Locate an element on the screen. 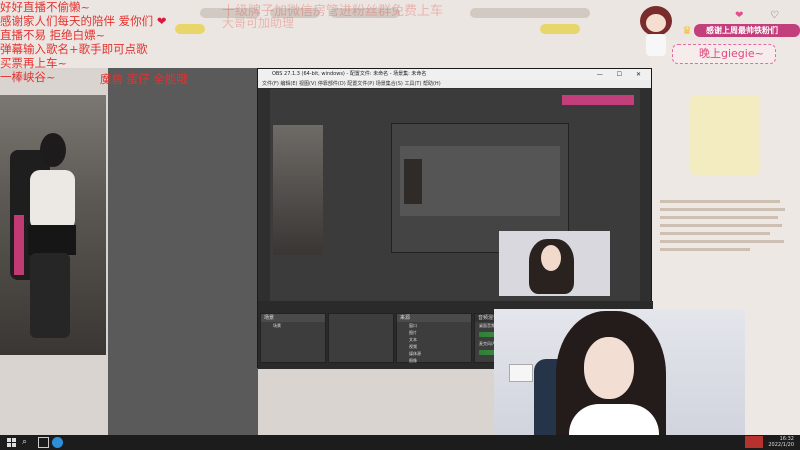 Image resolution: width=800 pixels, height=450 pixels. windows-taskbar: ⌕ 16:32 2022/1/20 is located at coordinates (400, 442).